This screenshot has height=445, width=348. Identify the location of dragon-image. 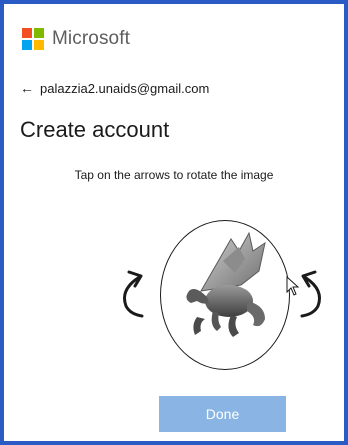
(226, 284).